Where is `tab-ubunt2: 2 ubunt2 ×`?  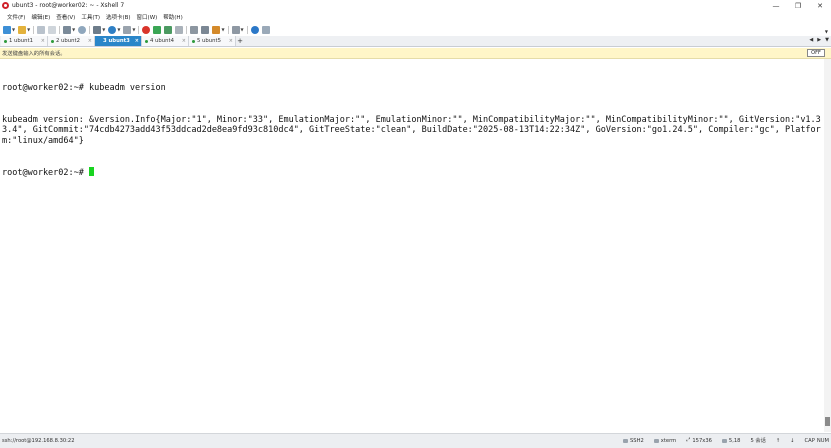
tab-ubunt2: 2 ubunt2 × is located at coordinates (71, 41).